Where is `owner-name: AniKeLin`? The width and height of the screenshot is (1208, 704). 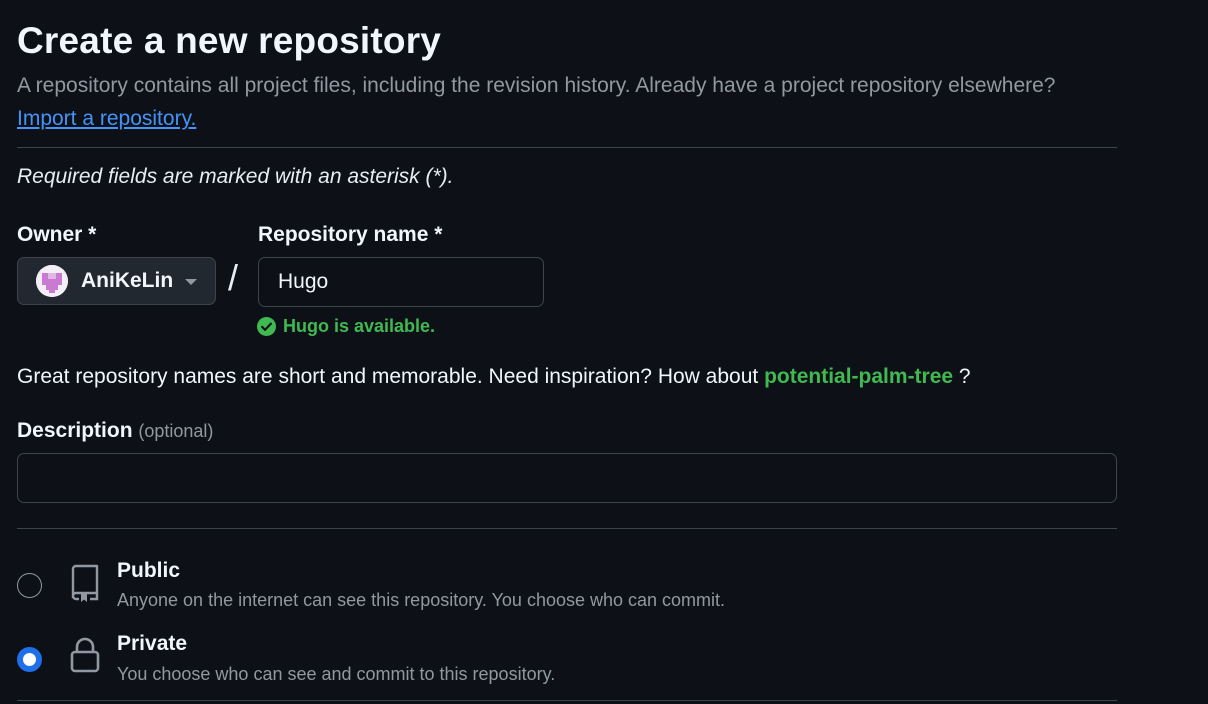 owner-name: AniKeLin is located at coordinates (127, 280).